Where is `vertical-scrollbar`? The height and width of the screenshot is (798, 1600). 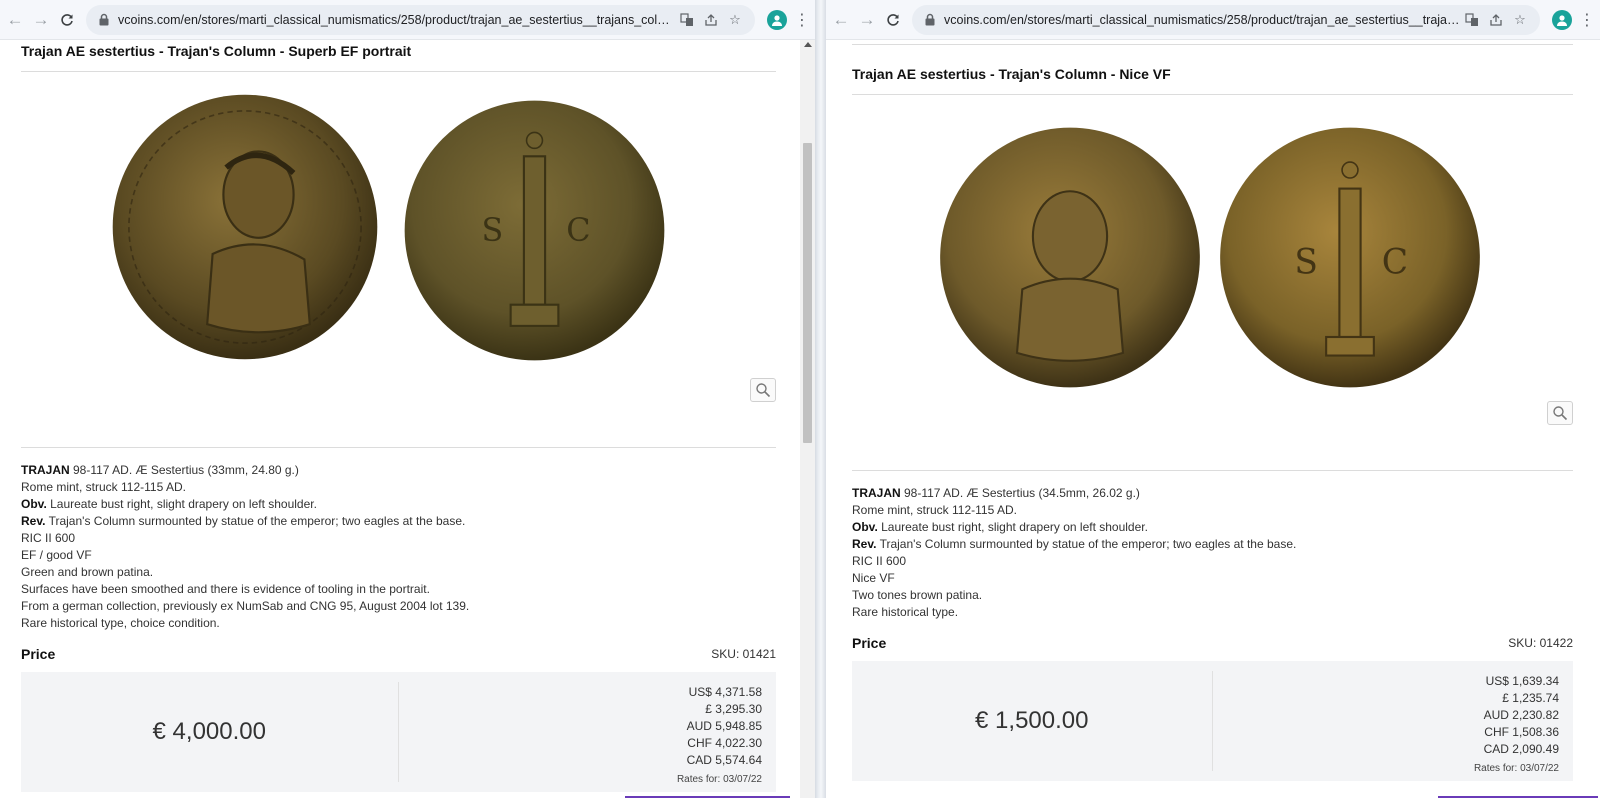
vertical-scrollbar is located at coordinates (807, 419).